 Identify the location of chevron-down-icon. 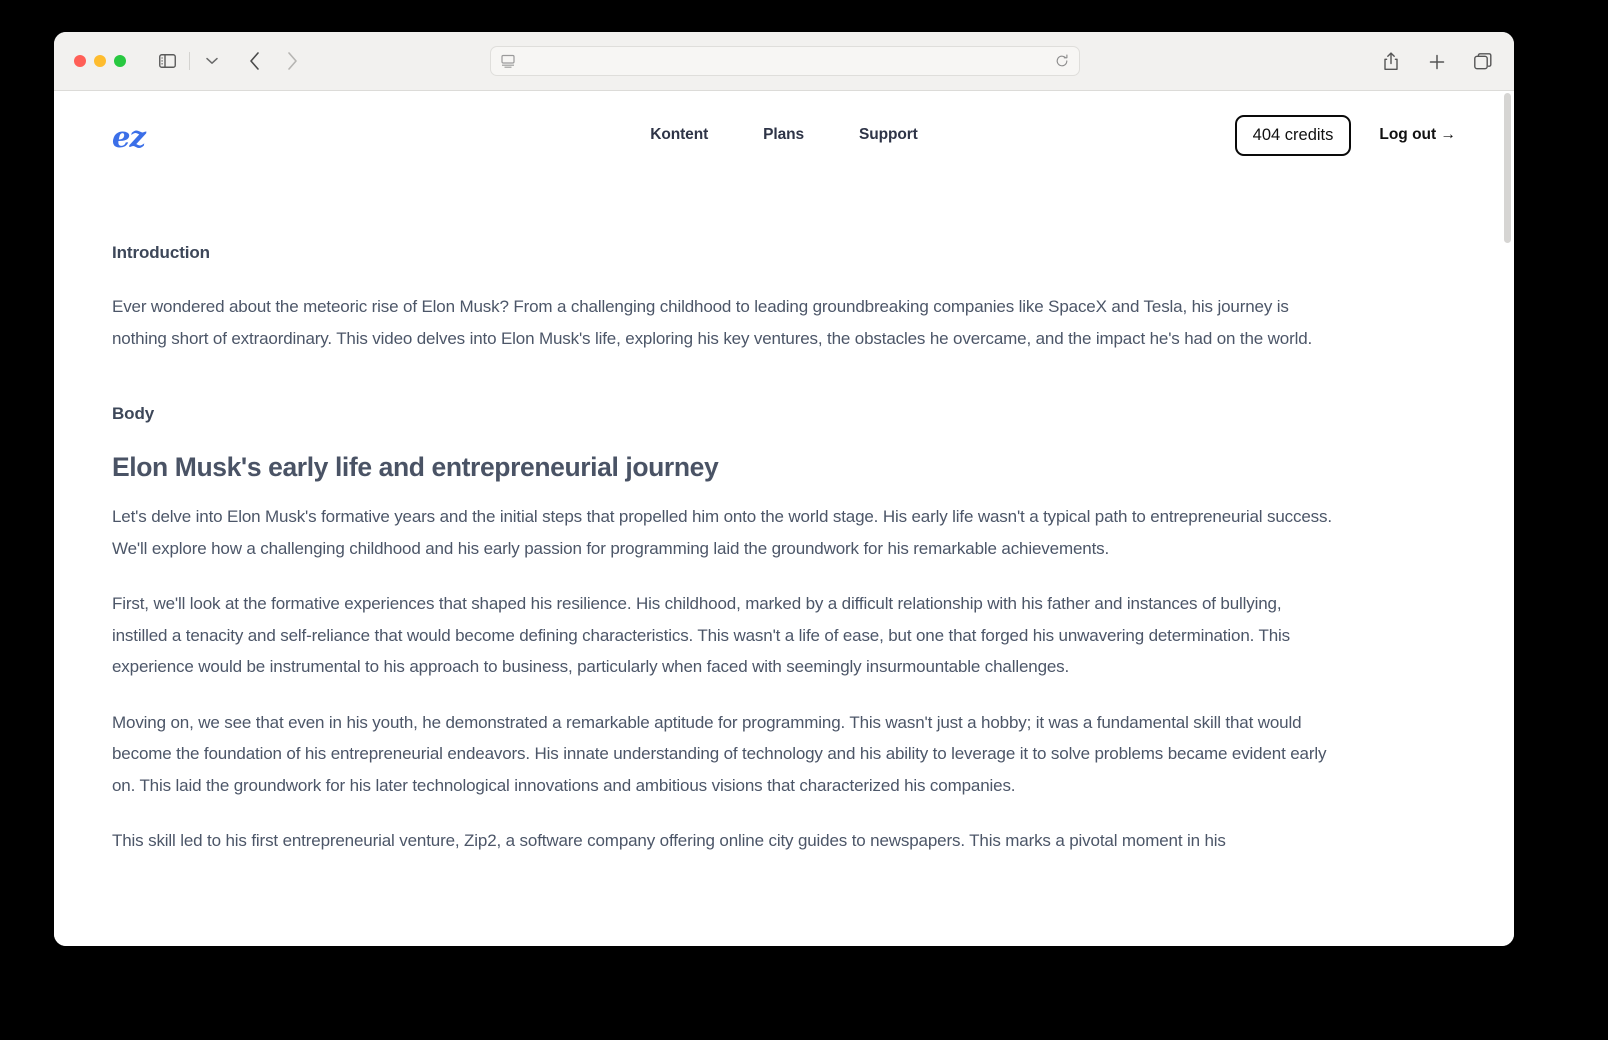
(212, 60).